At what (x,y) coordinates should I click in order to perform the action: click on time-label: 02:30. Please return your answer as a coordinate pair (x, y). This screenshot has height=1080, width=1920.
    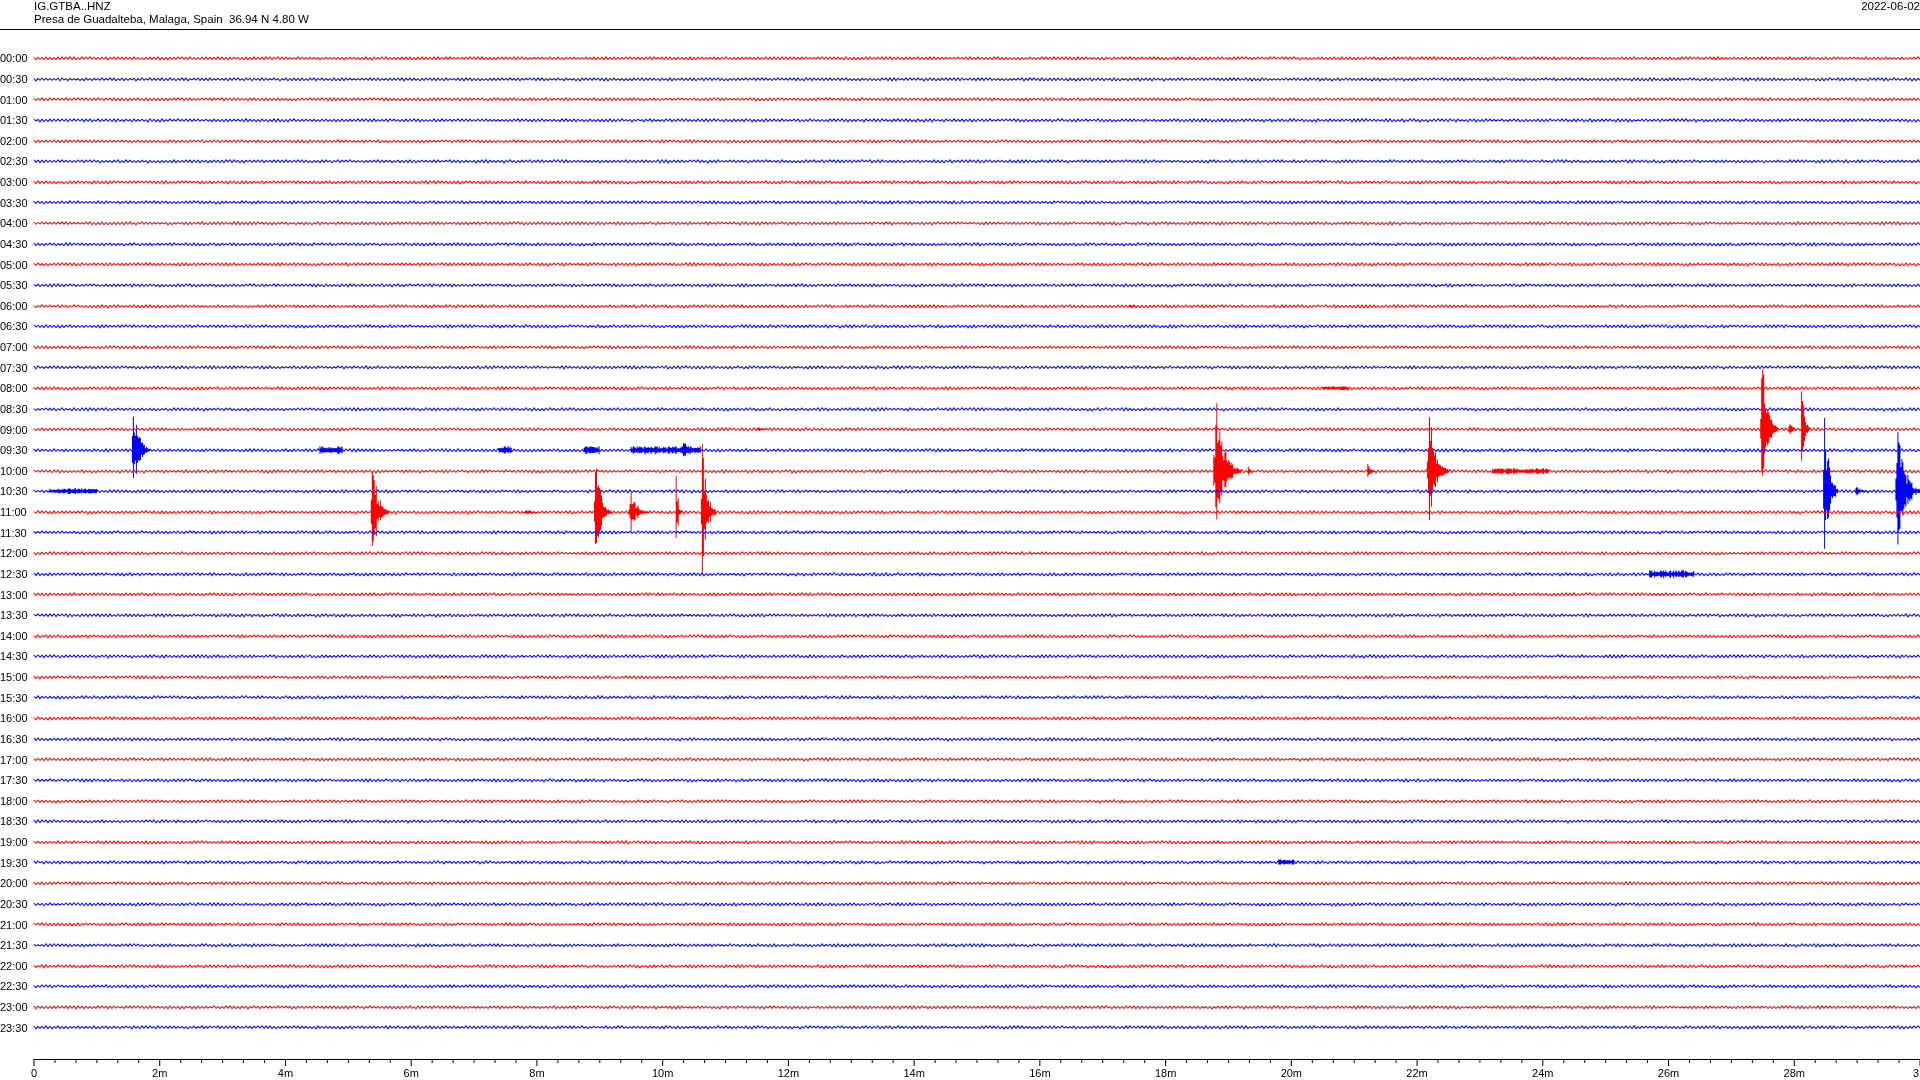
    Looking at the image, I should click on (14, 161).